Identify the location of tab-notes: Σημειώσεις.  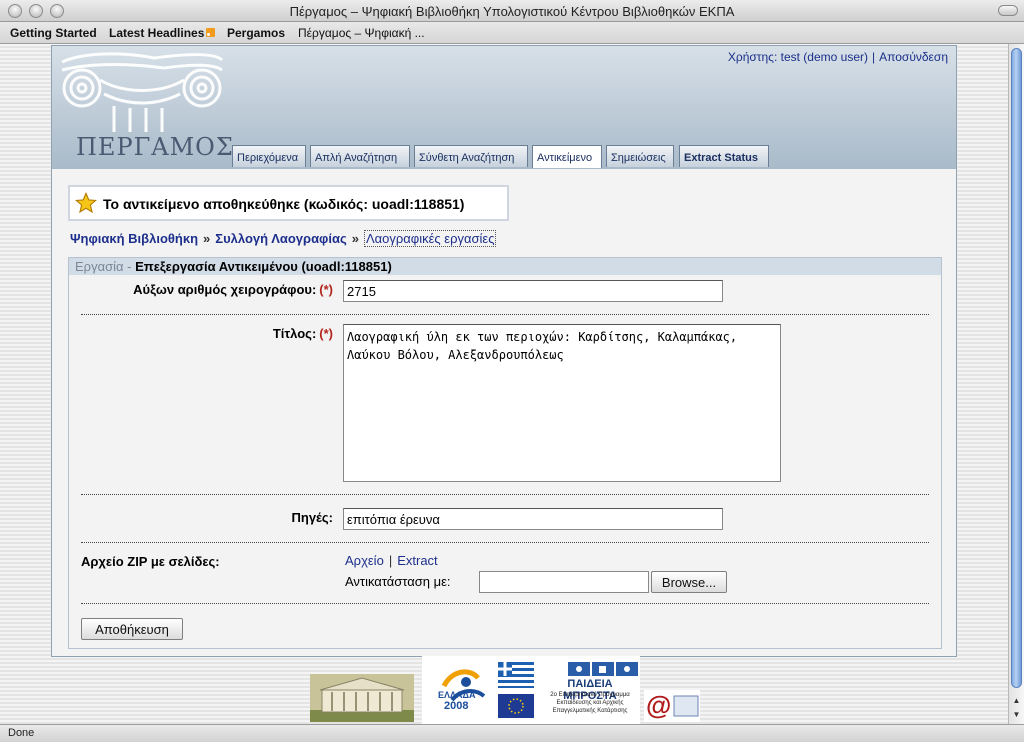
(640, 156).